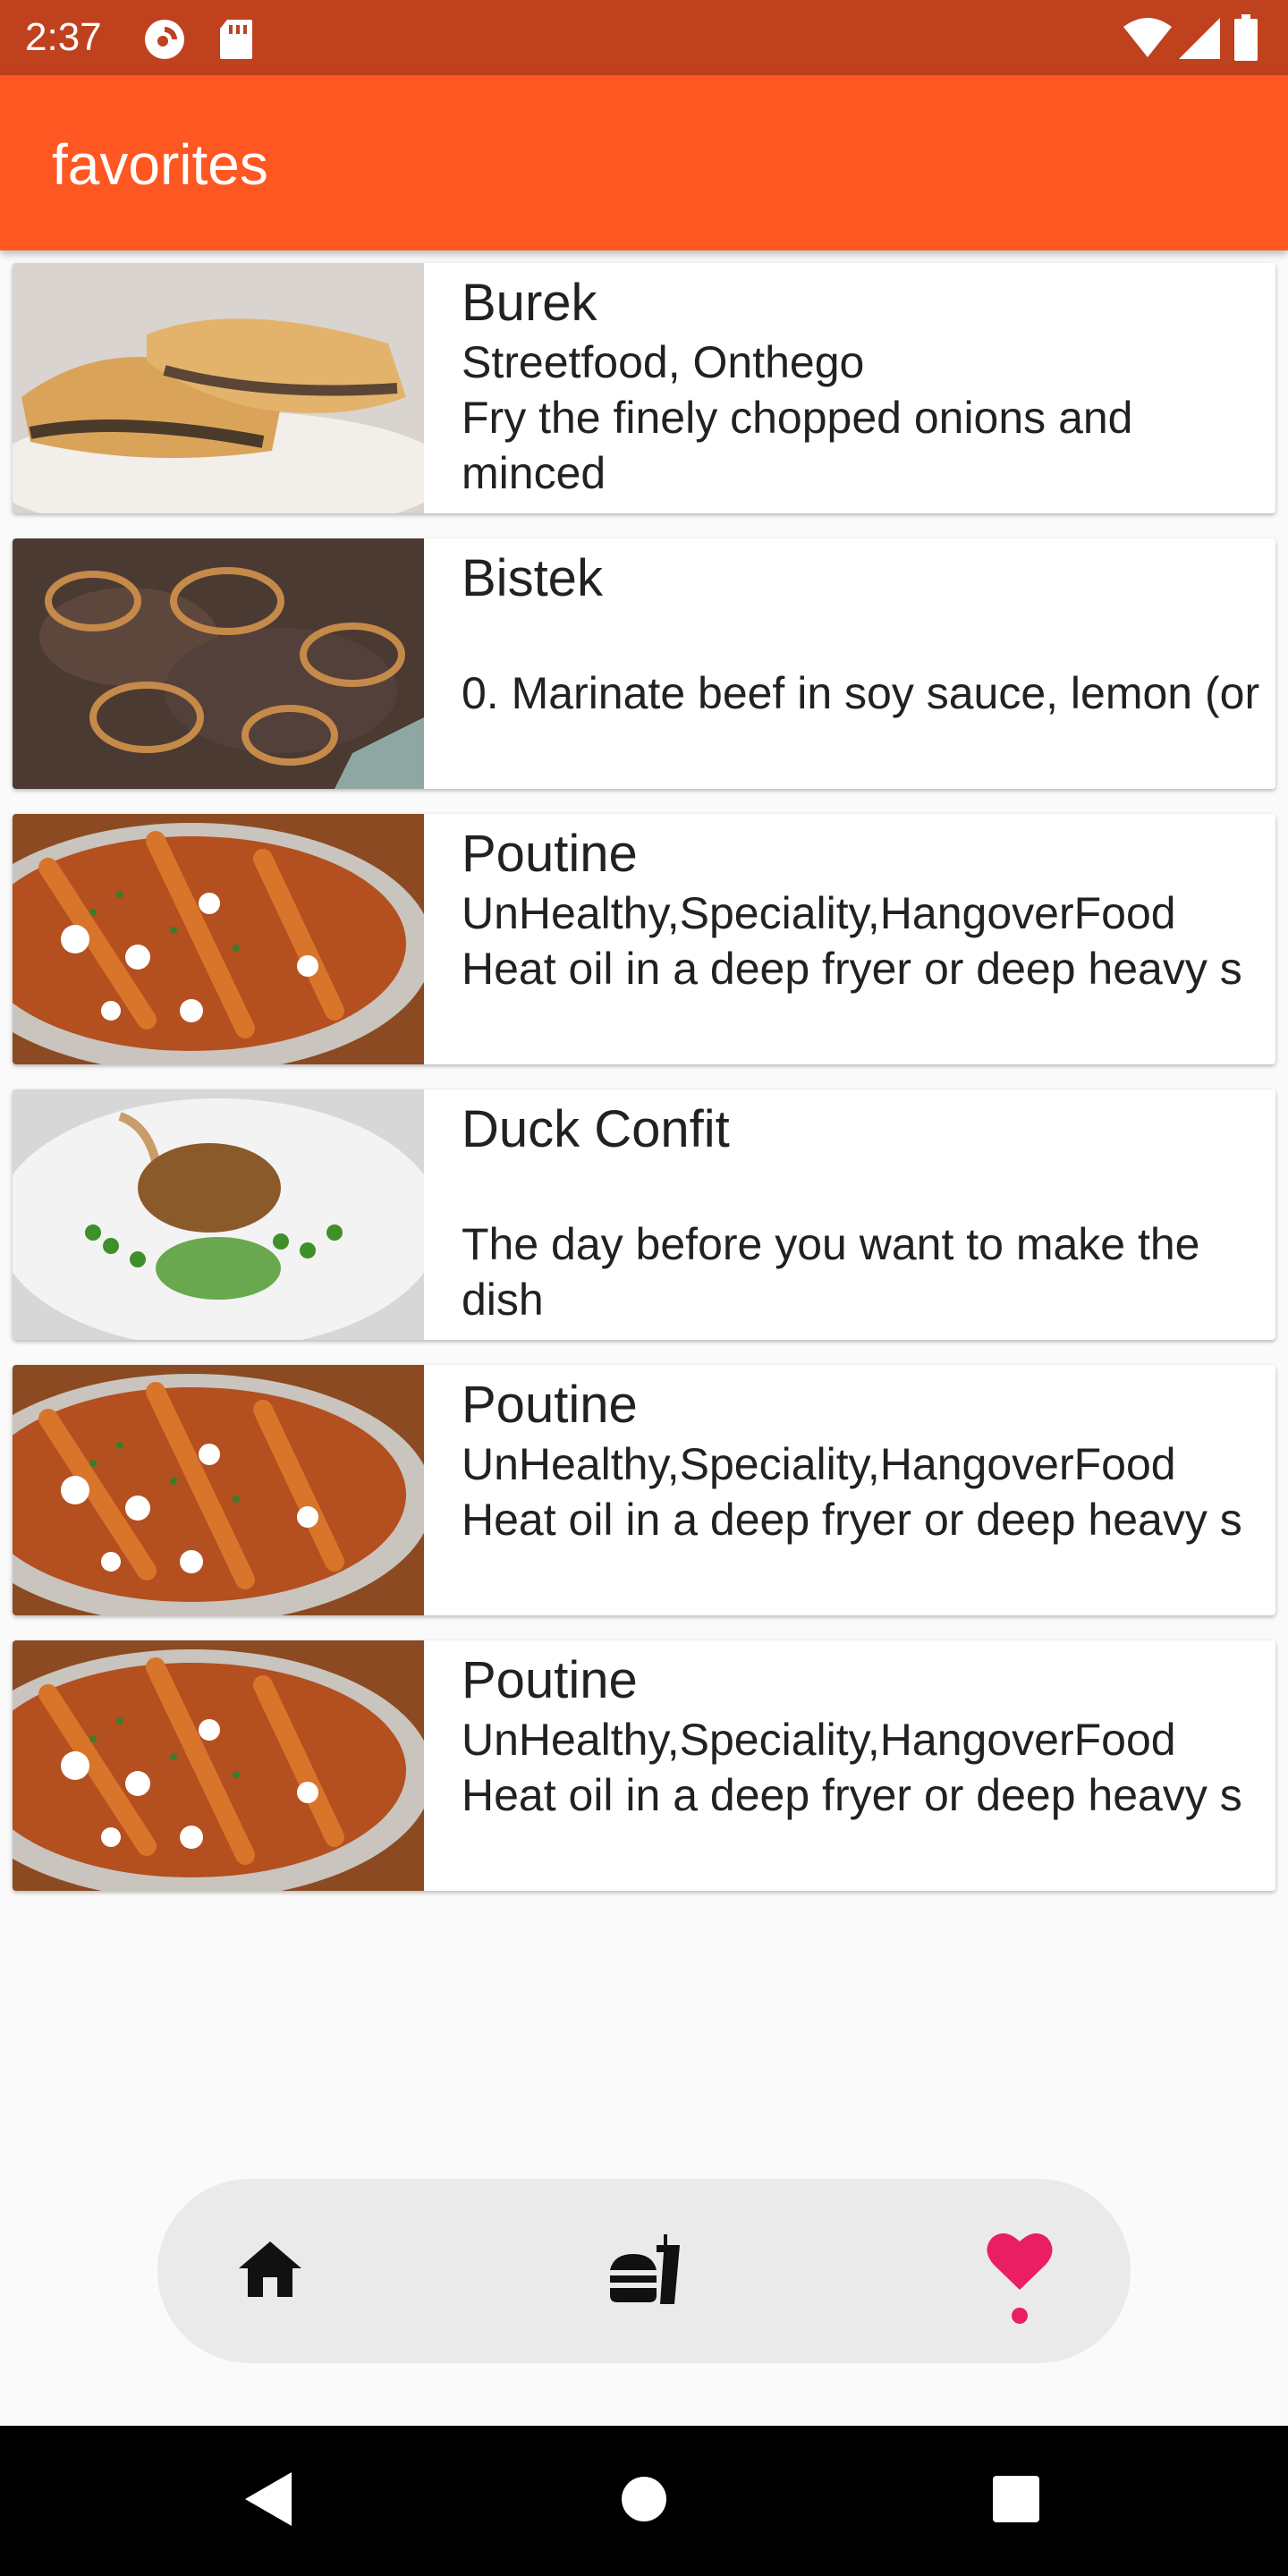 This screenshot has width=1288, height=2576. What do you see at coordinates (164, 41) in the screenshot?
I see `pocket-casts-icon` at bounding box center [164, 41].